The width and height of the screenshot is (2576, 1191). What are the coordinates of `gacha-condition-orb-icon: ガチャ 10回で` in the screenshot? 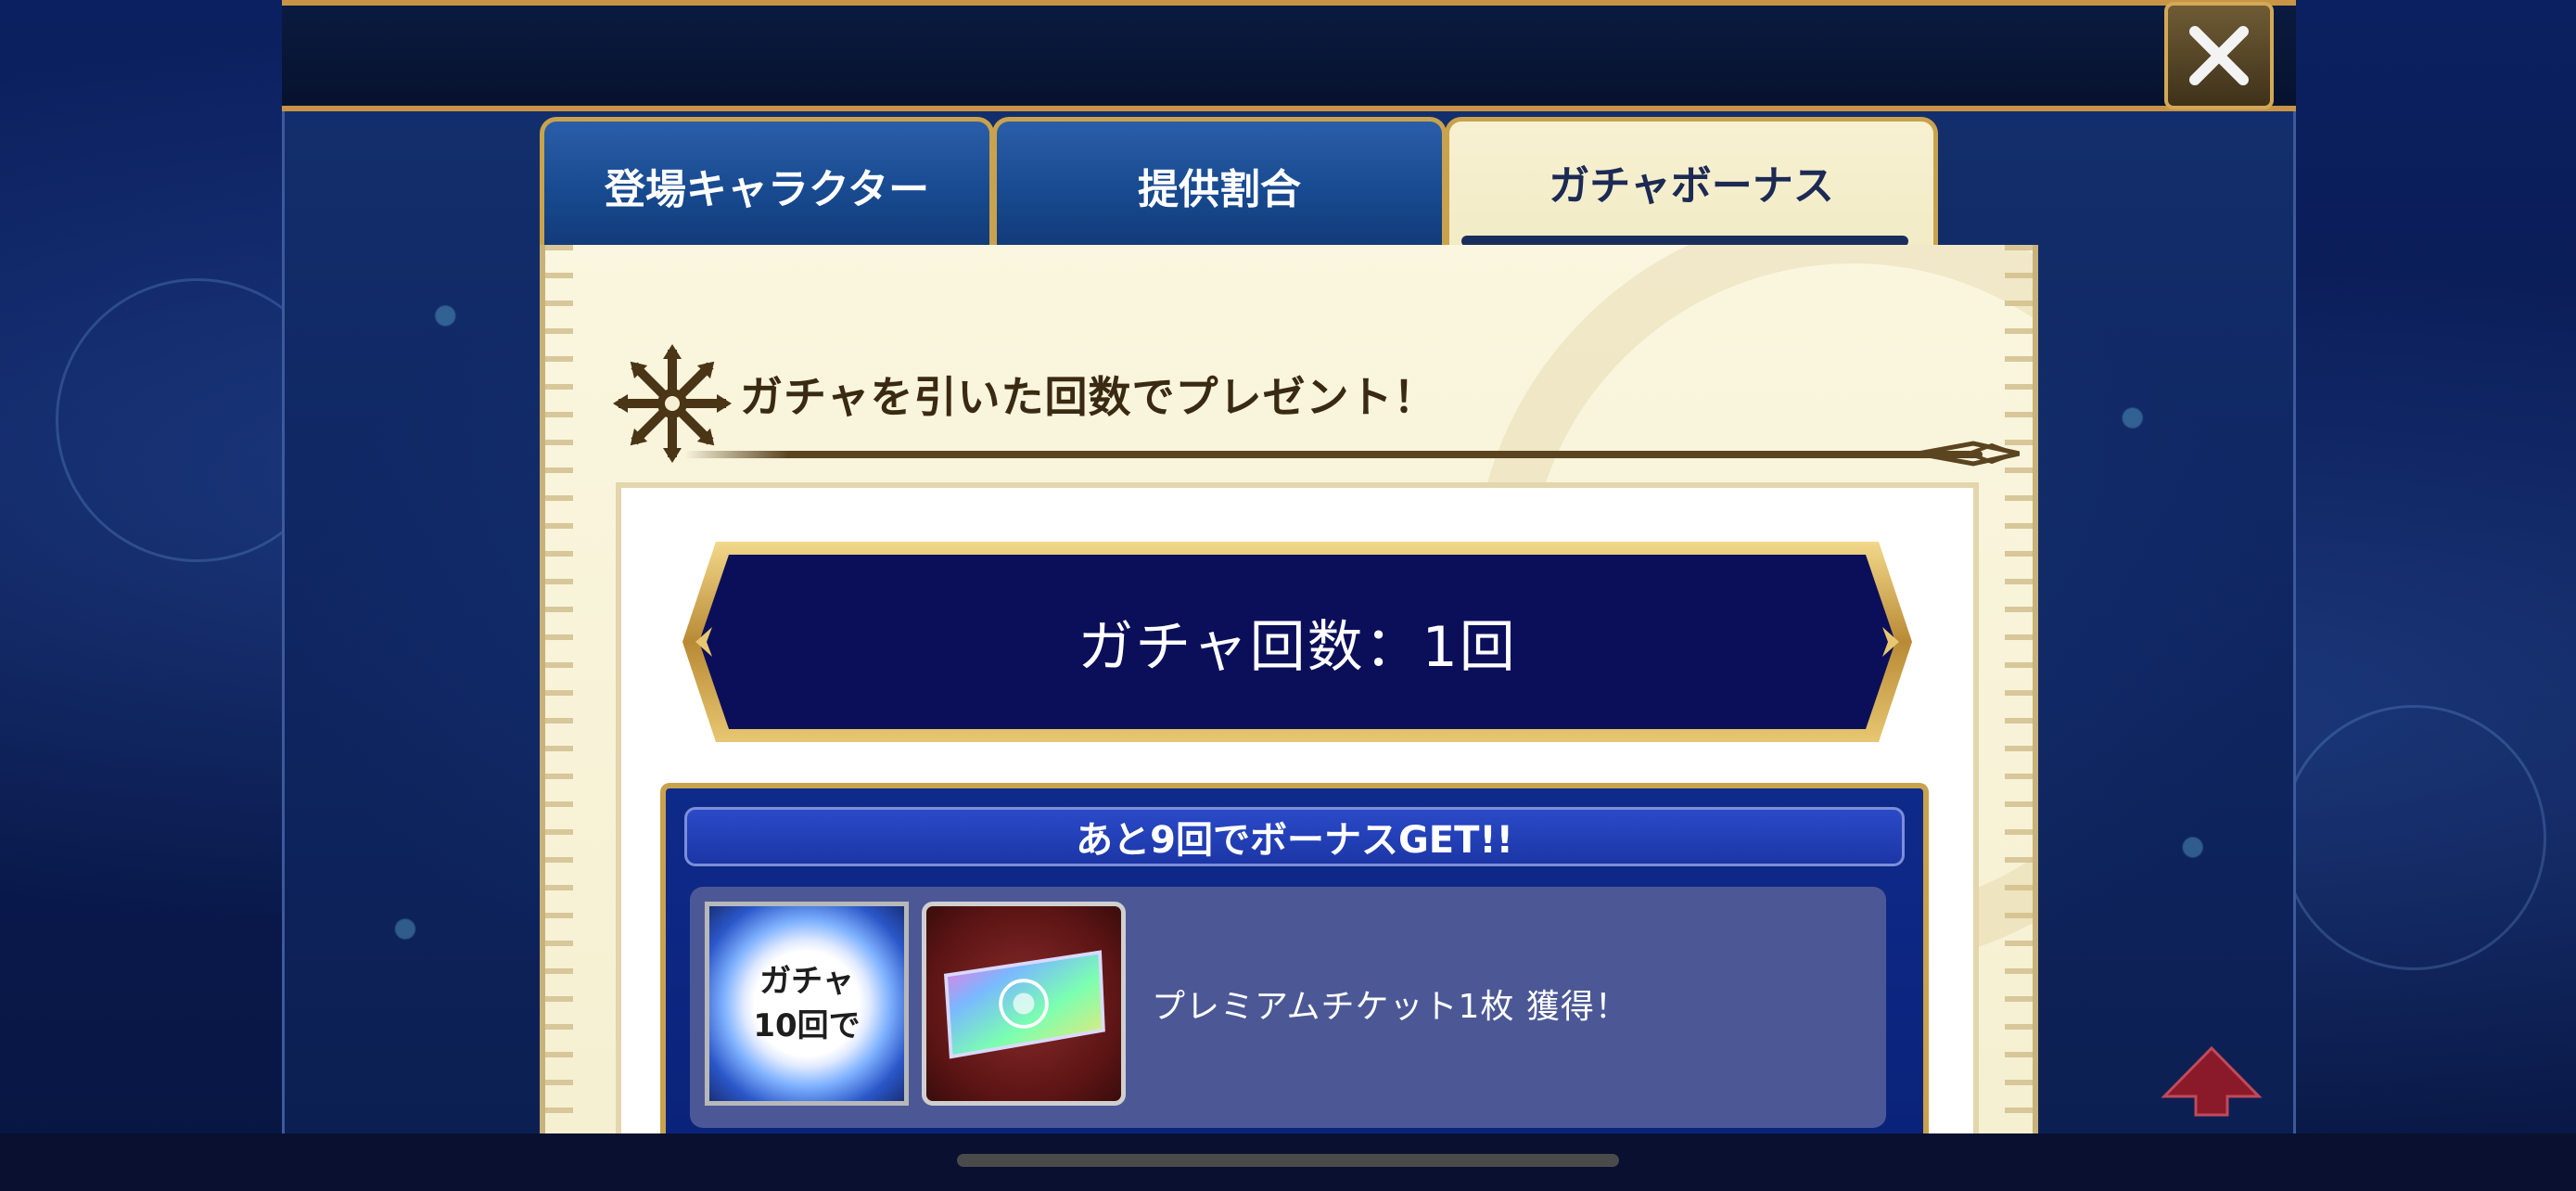 It's located at (807, 1004).